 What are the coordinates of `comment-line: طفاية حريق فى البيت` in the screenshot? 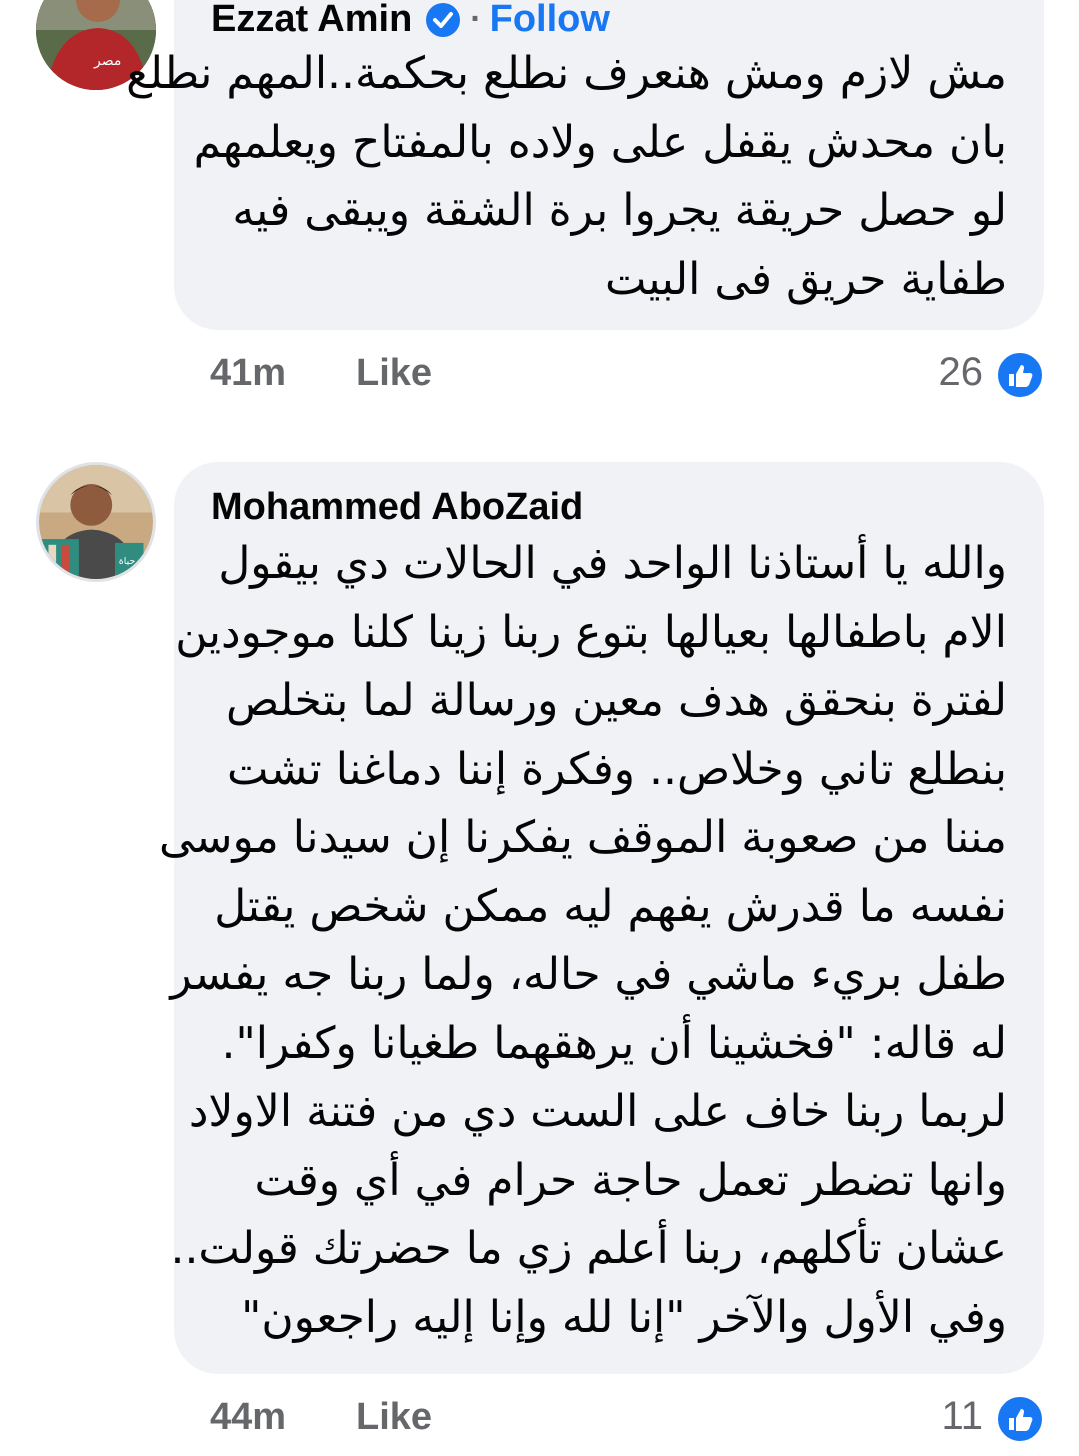 It's located at (806, 279).